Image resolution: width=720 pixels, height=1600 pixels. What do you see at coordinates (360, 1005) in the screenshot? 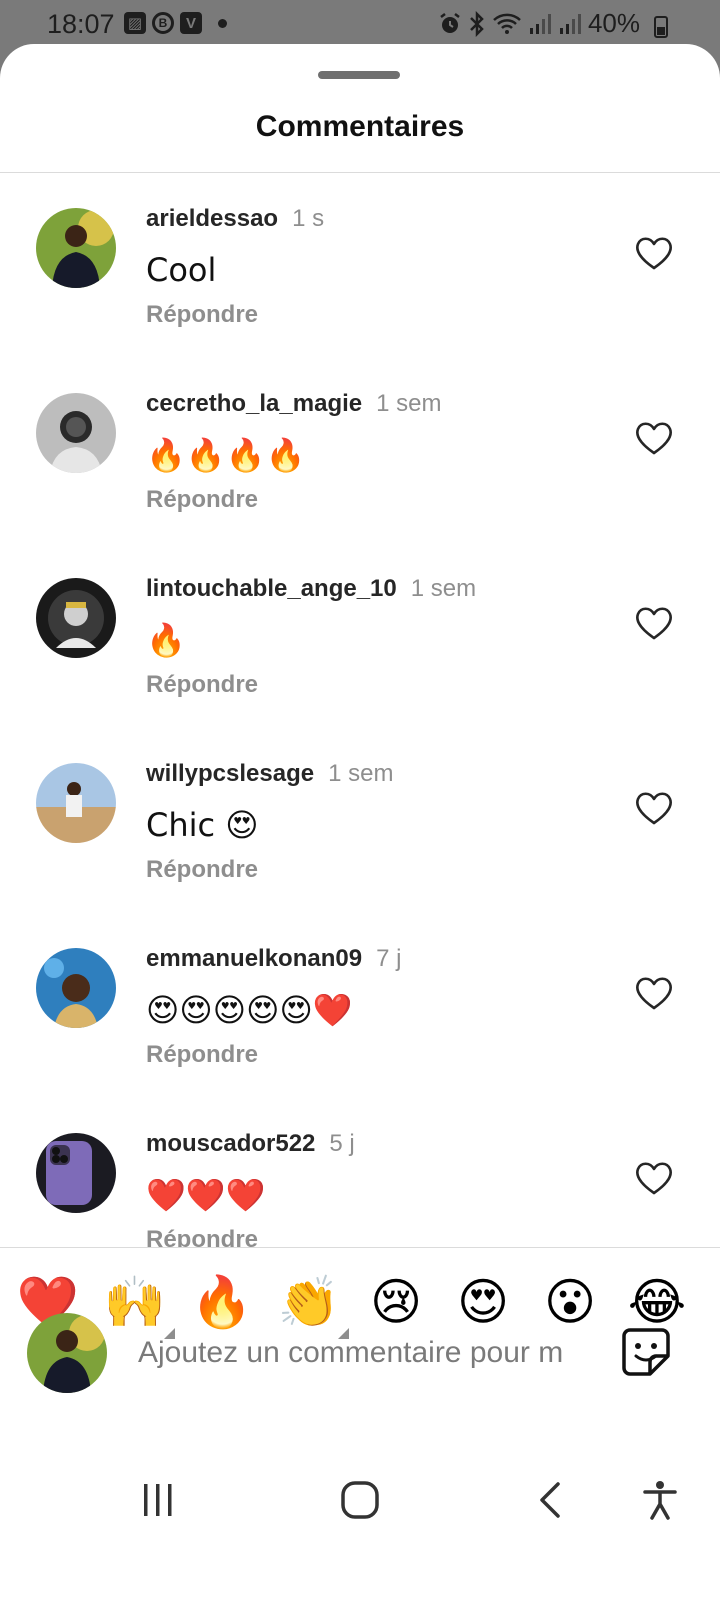
I see `list-item: emmanuelkonan09 7 j 😍😍😍😍😍❤️ Répondre` at bounding box center [360, 1005].